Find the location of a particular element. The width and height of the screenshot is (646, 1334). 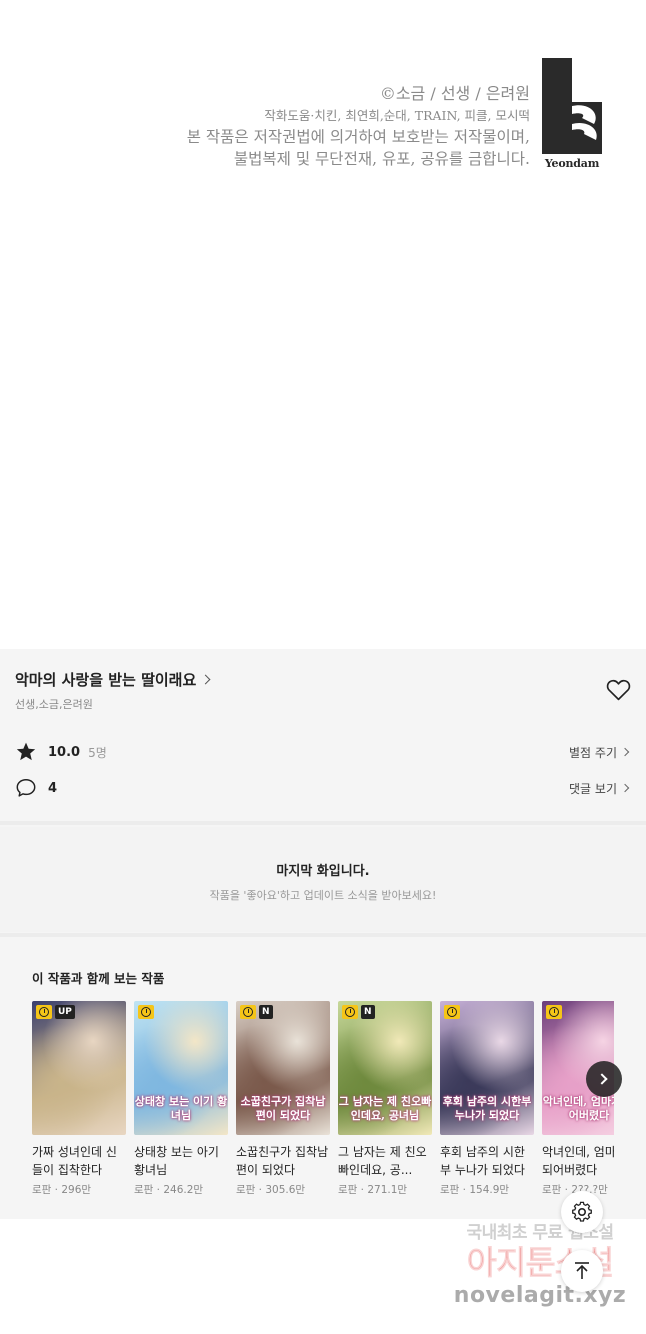

rating-value: 10.0 is located at coordinates (64, 752).